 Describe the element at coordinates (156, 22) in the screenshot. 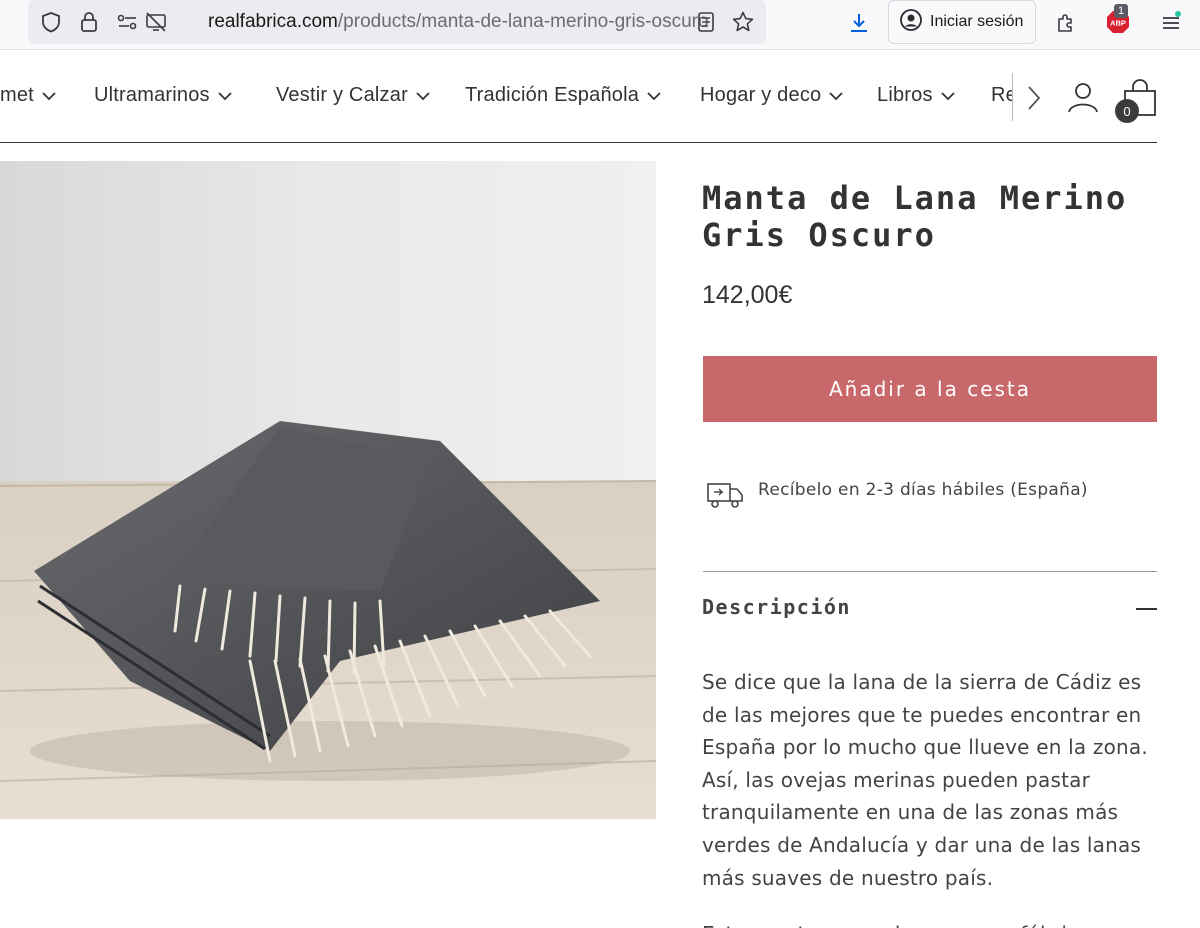

I see `tracking-blocked-icon` at that location.